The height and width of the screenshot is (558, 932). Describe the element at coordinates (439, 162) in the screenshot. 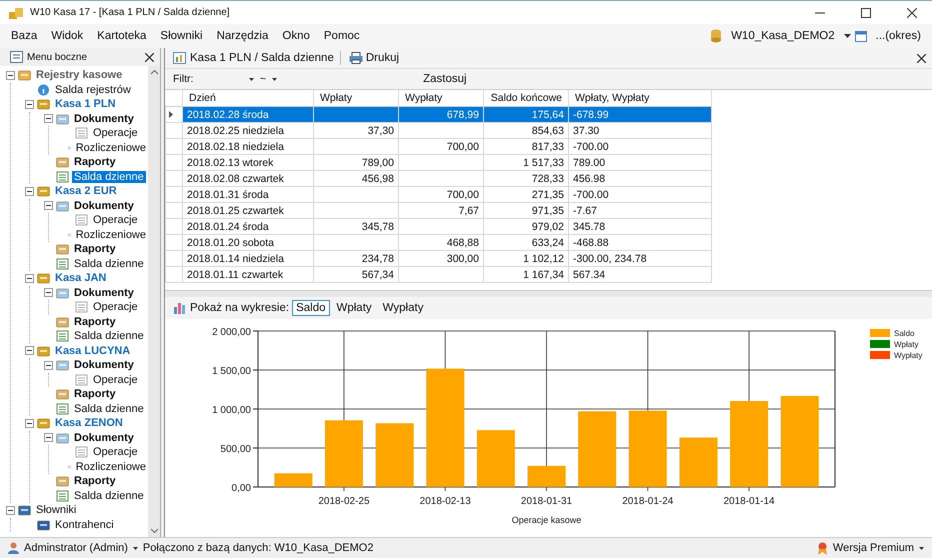

I see `table-row: 2018.02.13 wtorek 789,00 1 517,33 789.00` at that location.